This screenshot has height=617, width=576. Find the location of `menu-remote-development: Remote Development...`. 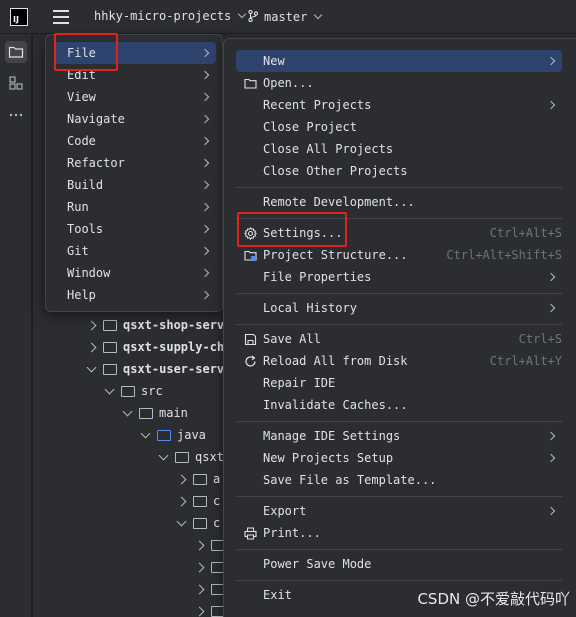

menu-remote-development: Remote Development... is located at coordinates (399, 202).